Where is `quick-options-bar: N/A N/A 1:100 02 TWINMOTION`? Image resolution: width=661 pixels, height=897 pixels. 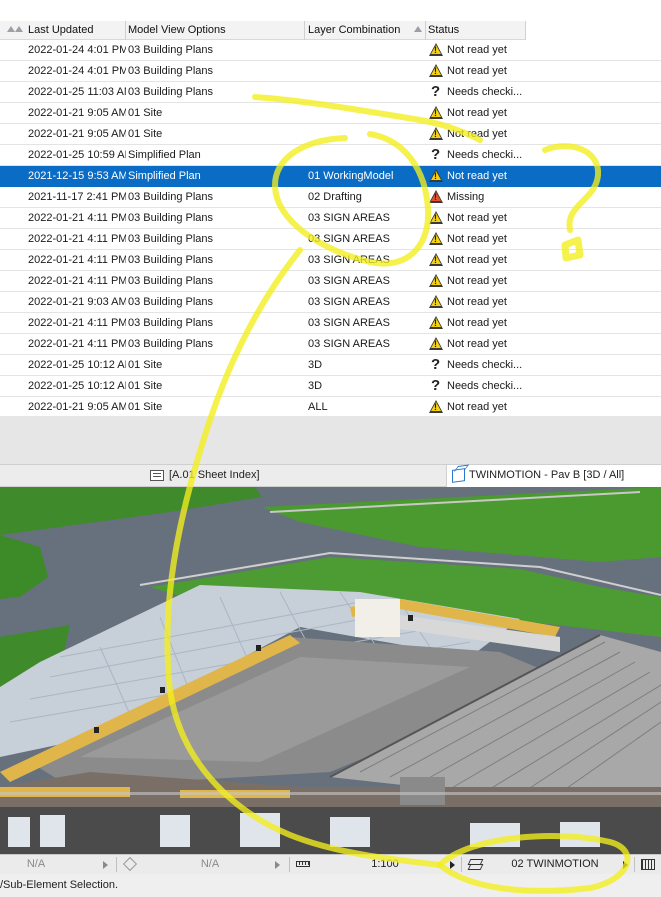
quick-options-bar: N/A N/A 1:100 02 TWINMOTION is located at coordinates (330, 864).